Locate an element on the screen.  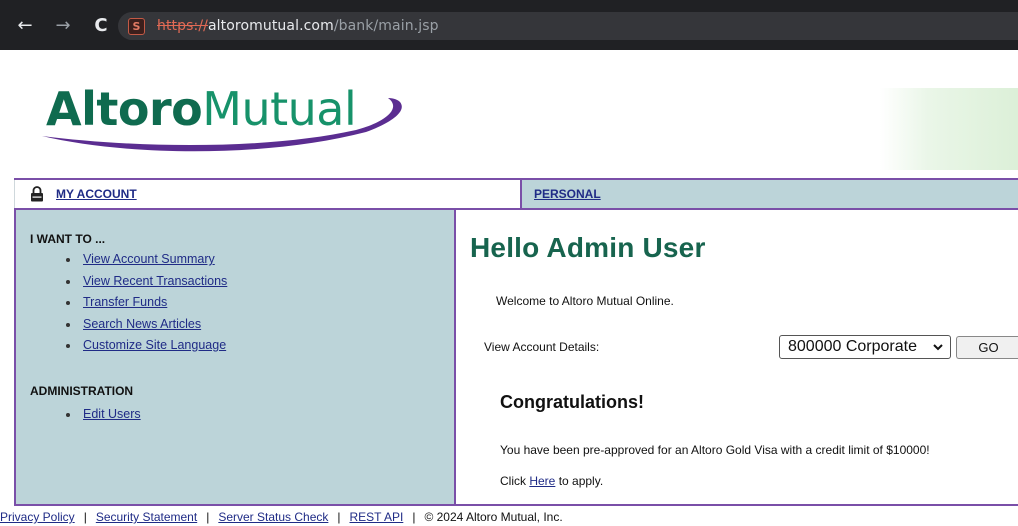
url-path: /bank/main.jsp is located at coordinates (386, 26).